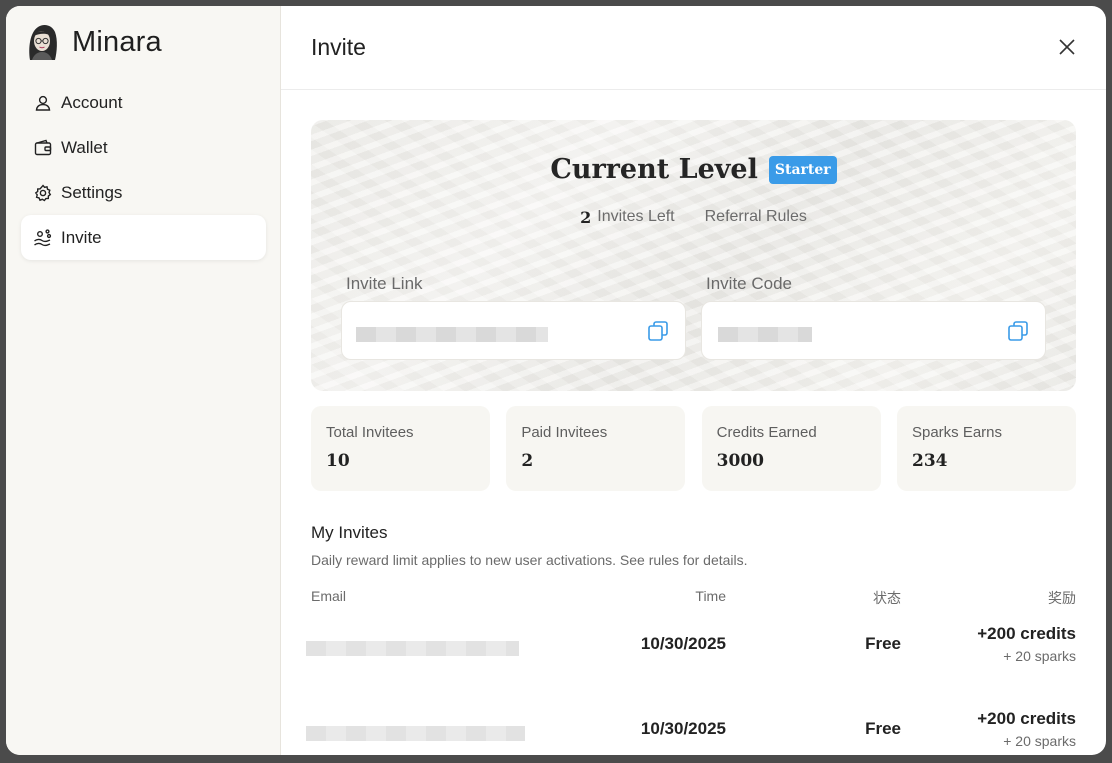 The width and height of the screenshot is (1112, 763). What do you see at coordinates (384, 283) in the screenshot?
I see `invite-link-label: Invite Link` at bounding box center [384, 283].